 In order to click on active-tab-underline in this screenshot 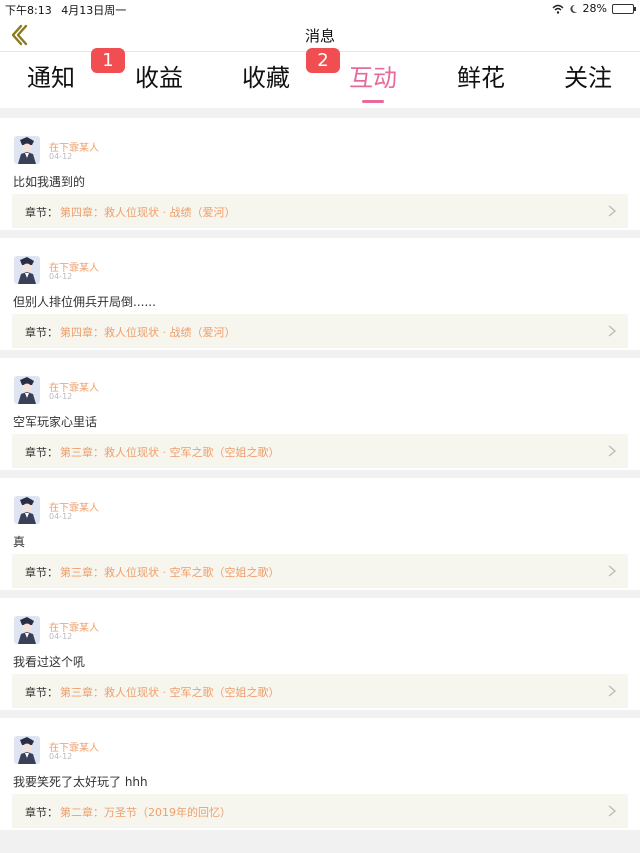, I will do `click(373, 101)`.